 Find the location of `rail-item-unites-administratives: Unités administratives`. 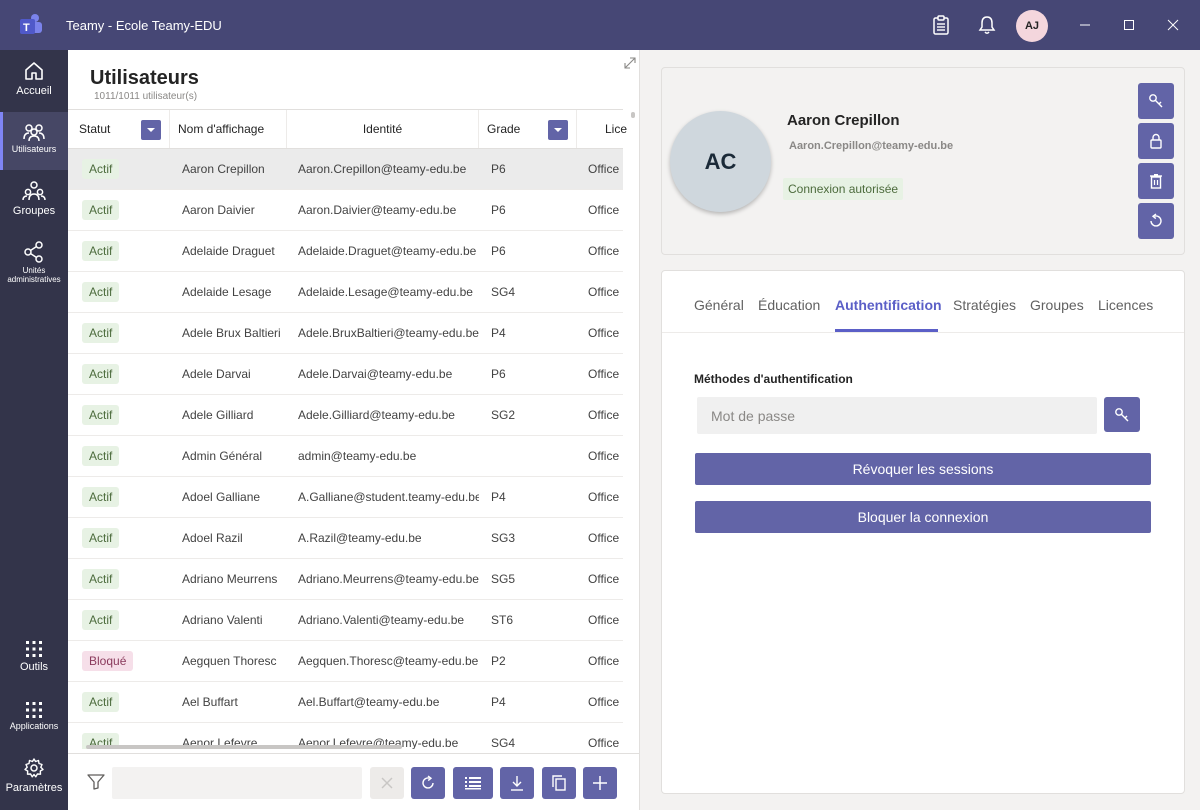

rail-item-unites-administratives: Unités administratives is located at coordinates (34, 266).